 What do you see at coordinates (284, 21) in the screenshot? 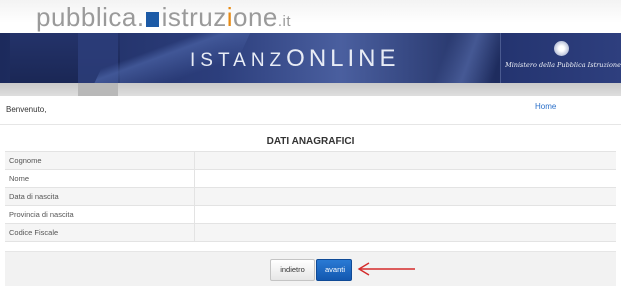
I see `portal-logo-tld: .it` at bounding box center [284, 21].